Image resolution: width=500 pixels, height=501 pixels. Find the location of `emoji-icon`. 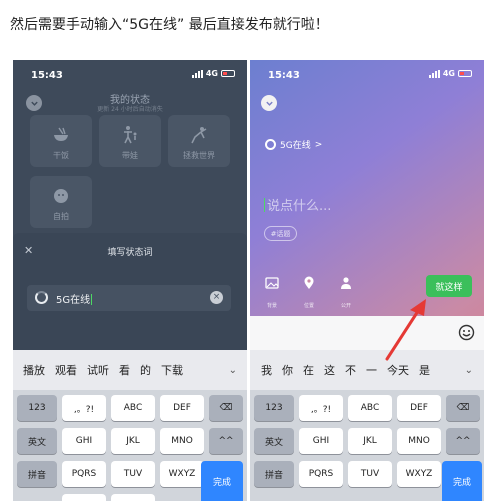

emoji-icon is located at coordinates (466, 332).